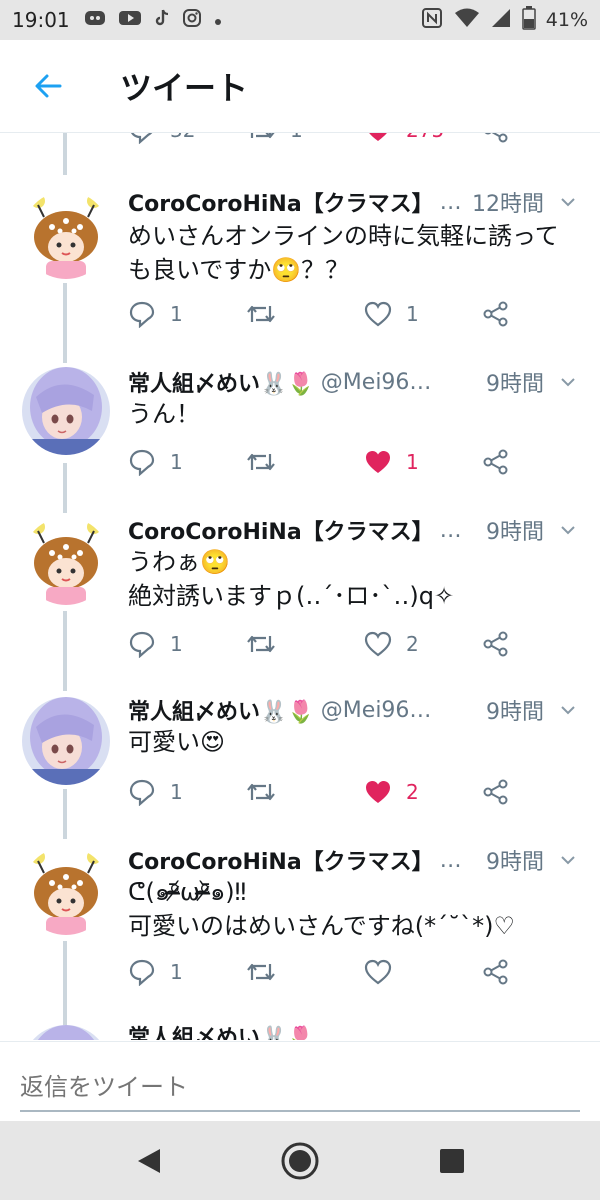  What do you see at coordinates (378, 972) in the screenshot?
I see `like-action` at bounding box center [378, 972].